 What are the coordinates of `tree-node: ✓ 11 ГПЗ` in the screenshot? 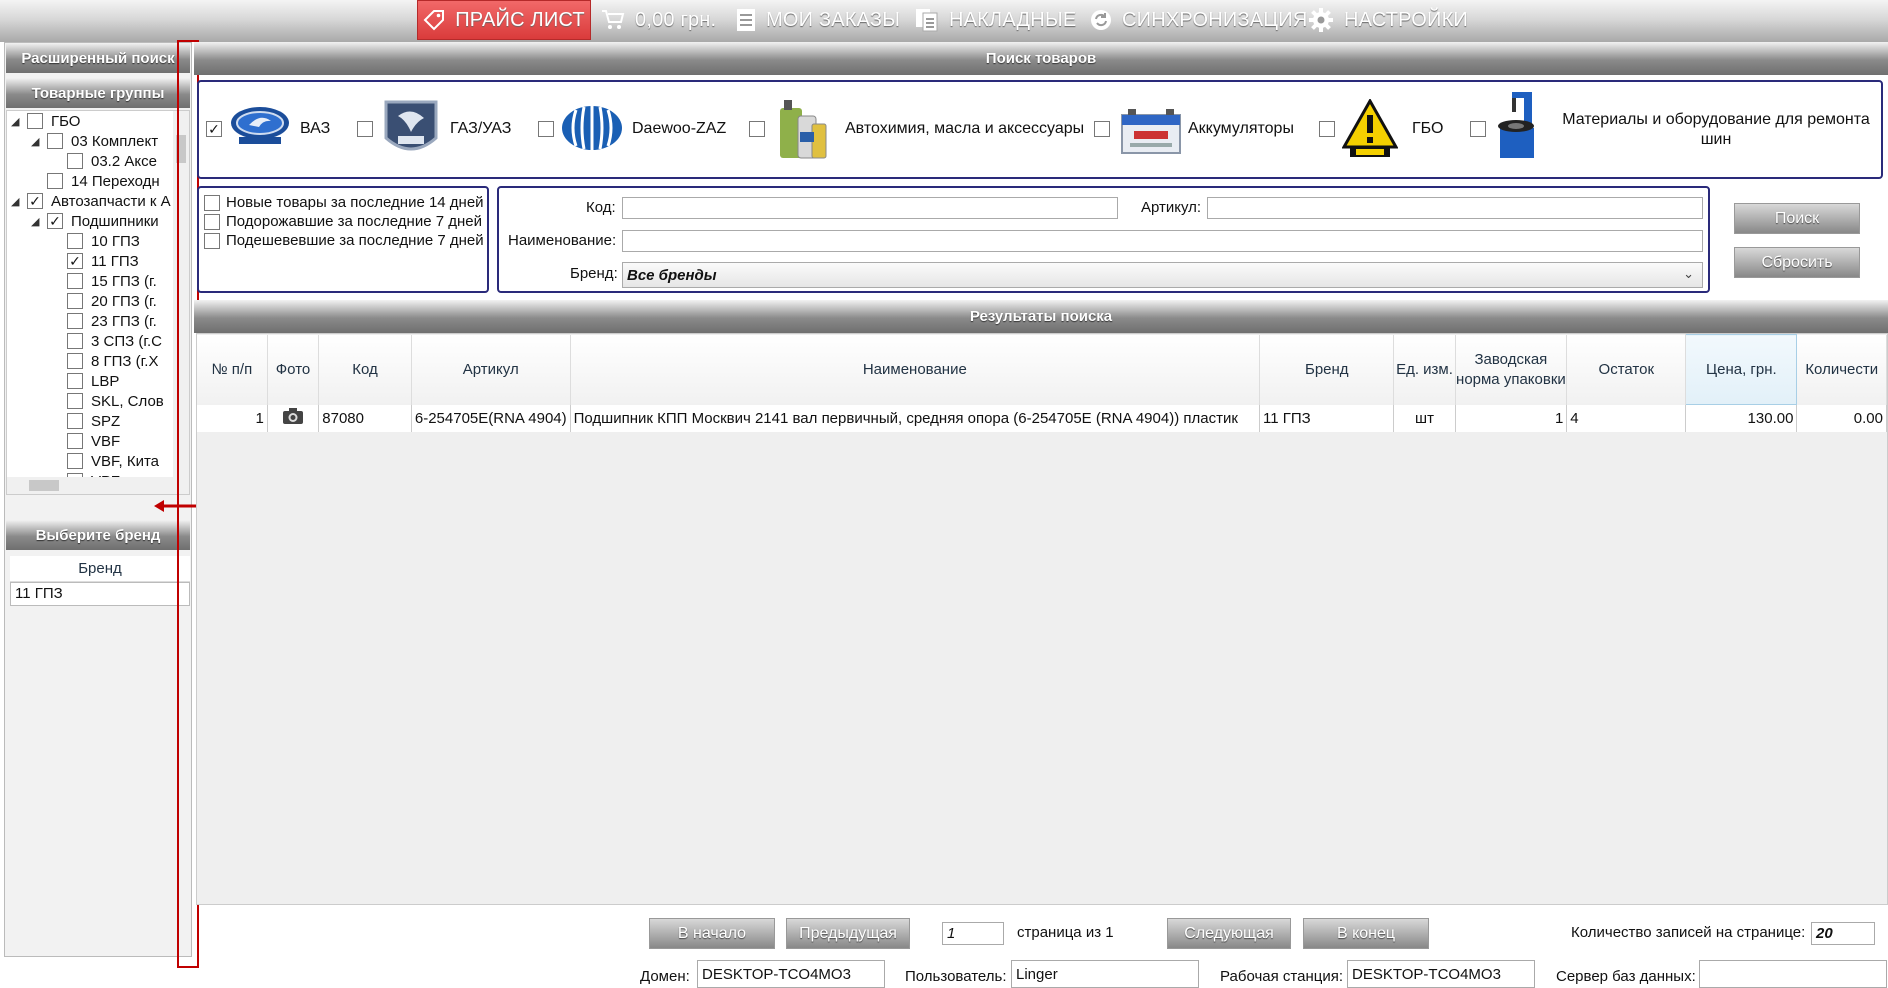 It's located at (95, 261).